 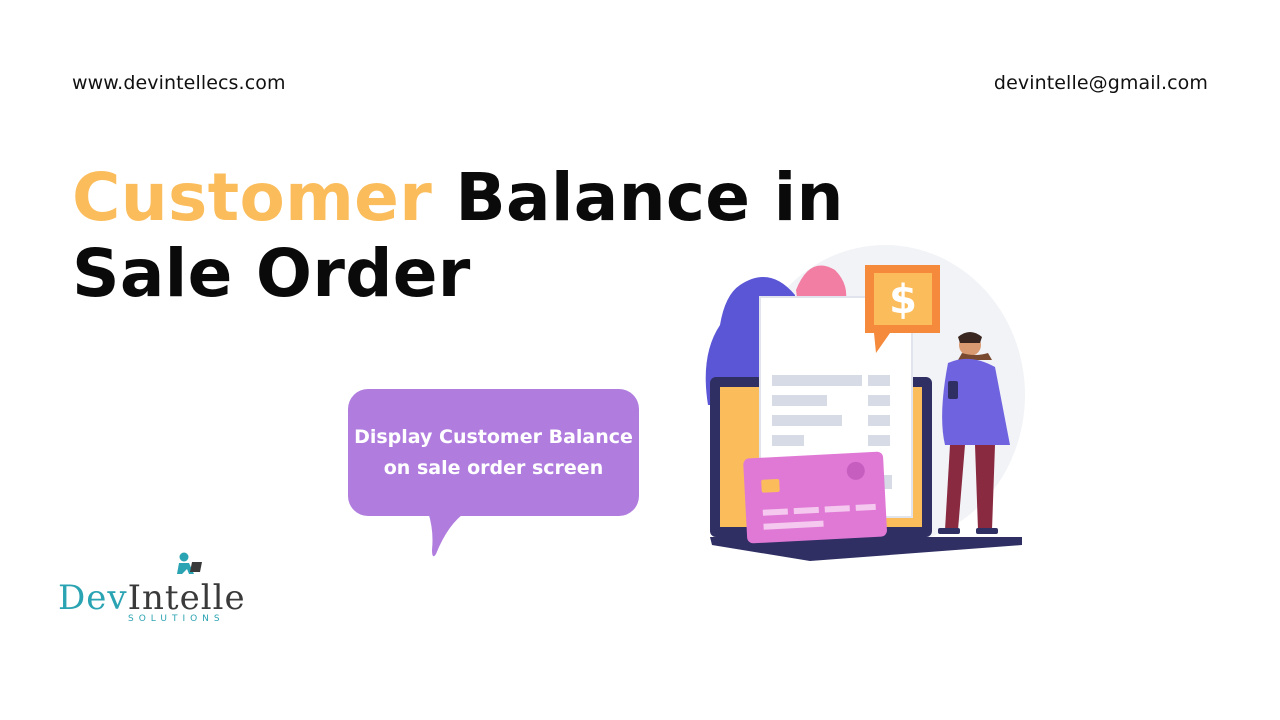 I want to click on logo-wordmark: DevIntelle, so click(x=152, y=598).